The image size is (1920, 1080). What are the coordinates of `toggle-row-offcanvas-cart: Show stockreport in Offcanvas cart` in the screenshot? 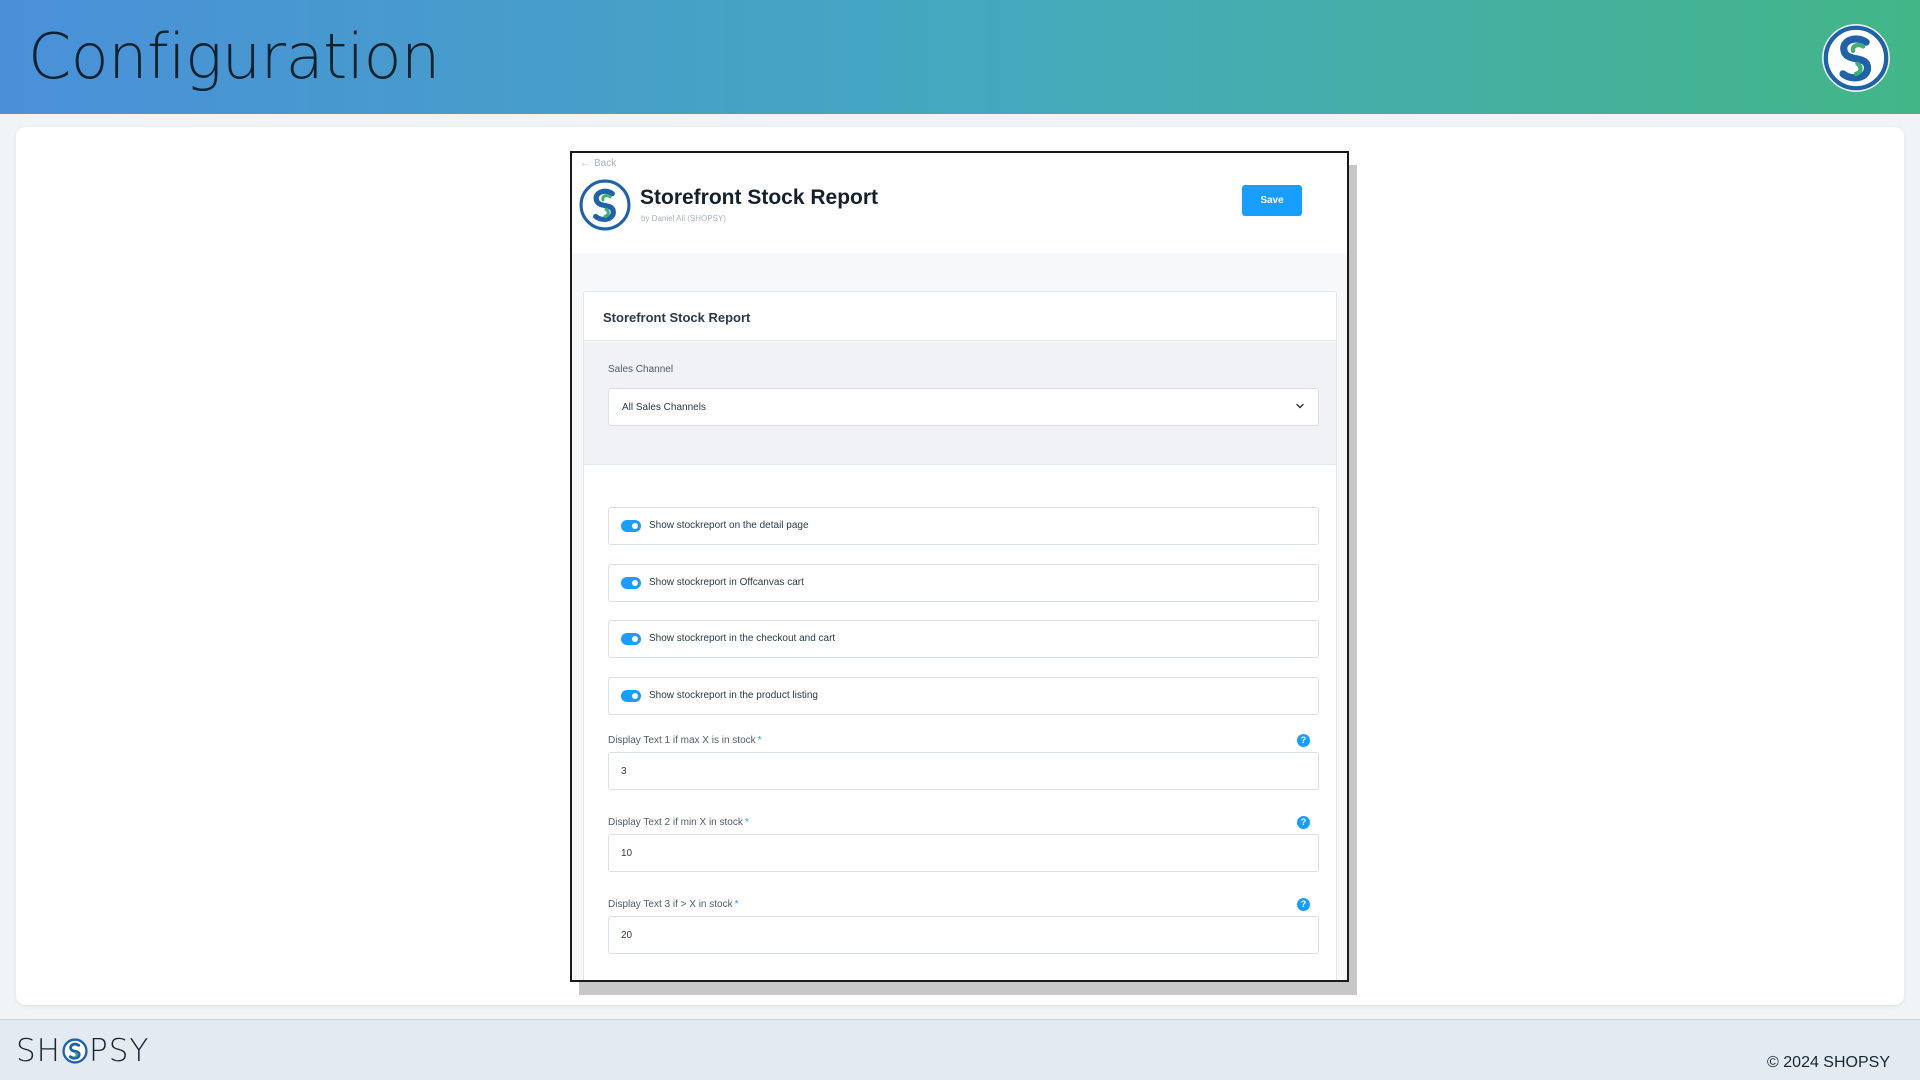 It's located at (963, 583).